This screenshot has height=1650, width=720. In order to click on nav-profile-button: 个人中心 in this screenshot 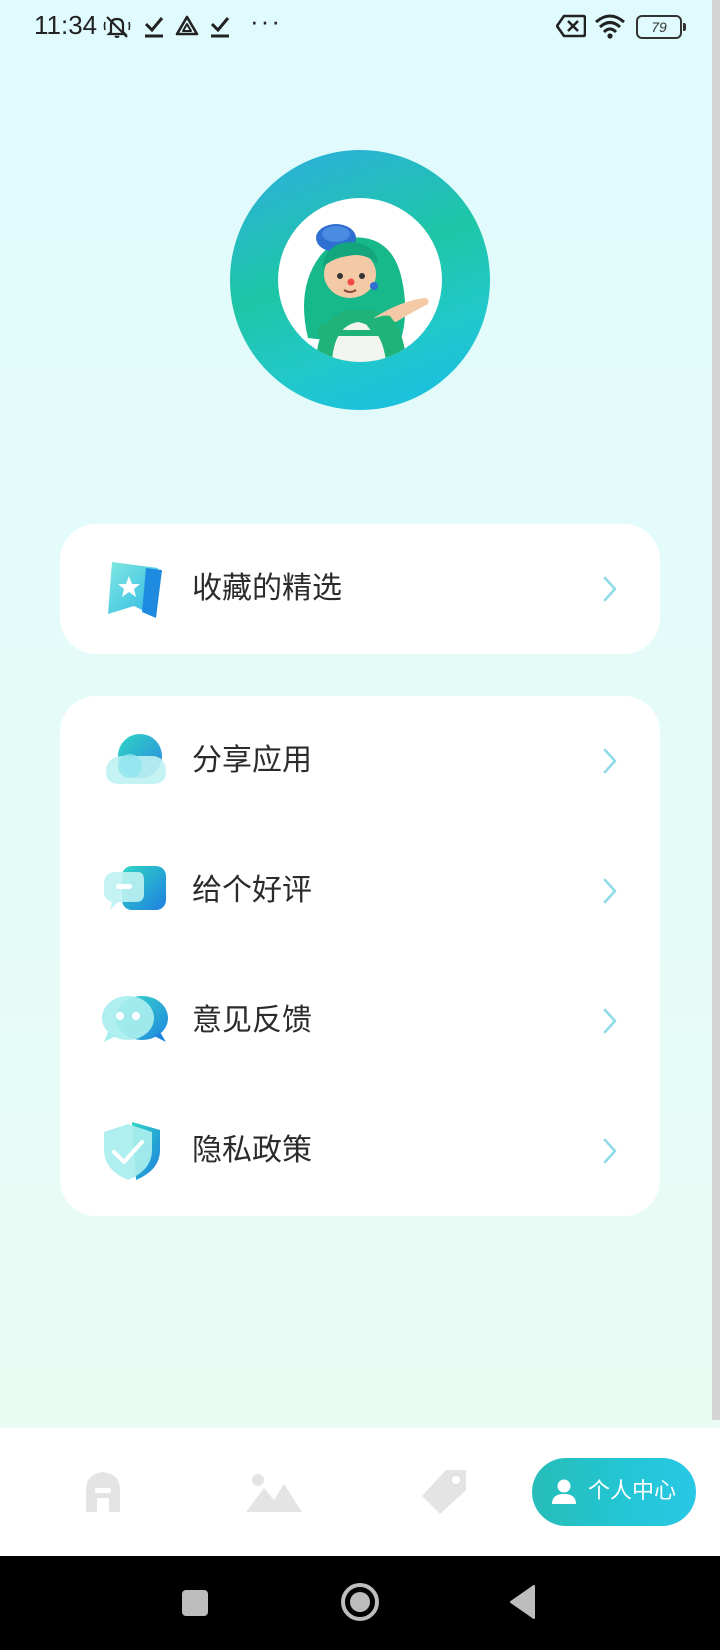, I will do `click(614, 1492)`.